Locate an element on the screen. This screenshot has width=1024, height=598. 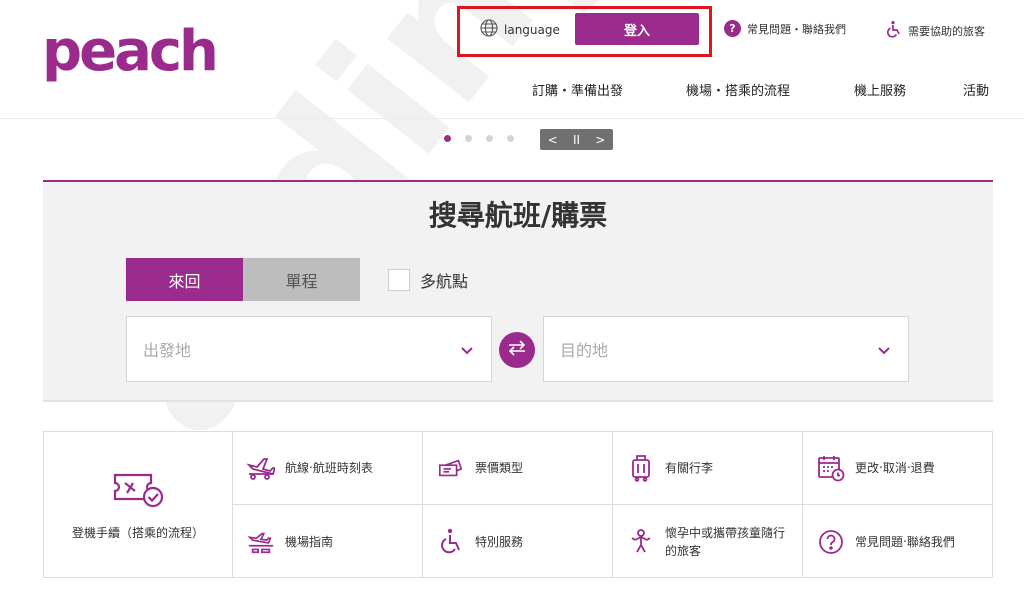
question-icon: ? is located at coordinates (732, 28).